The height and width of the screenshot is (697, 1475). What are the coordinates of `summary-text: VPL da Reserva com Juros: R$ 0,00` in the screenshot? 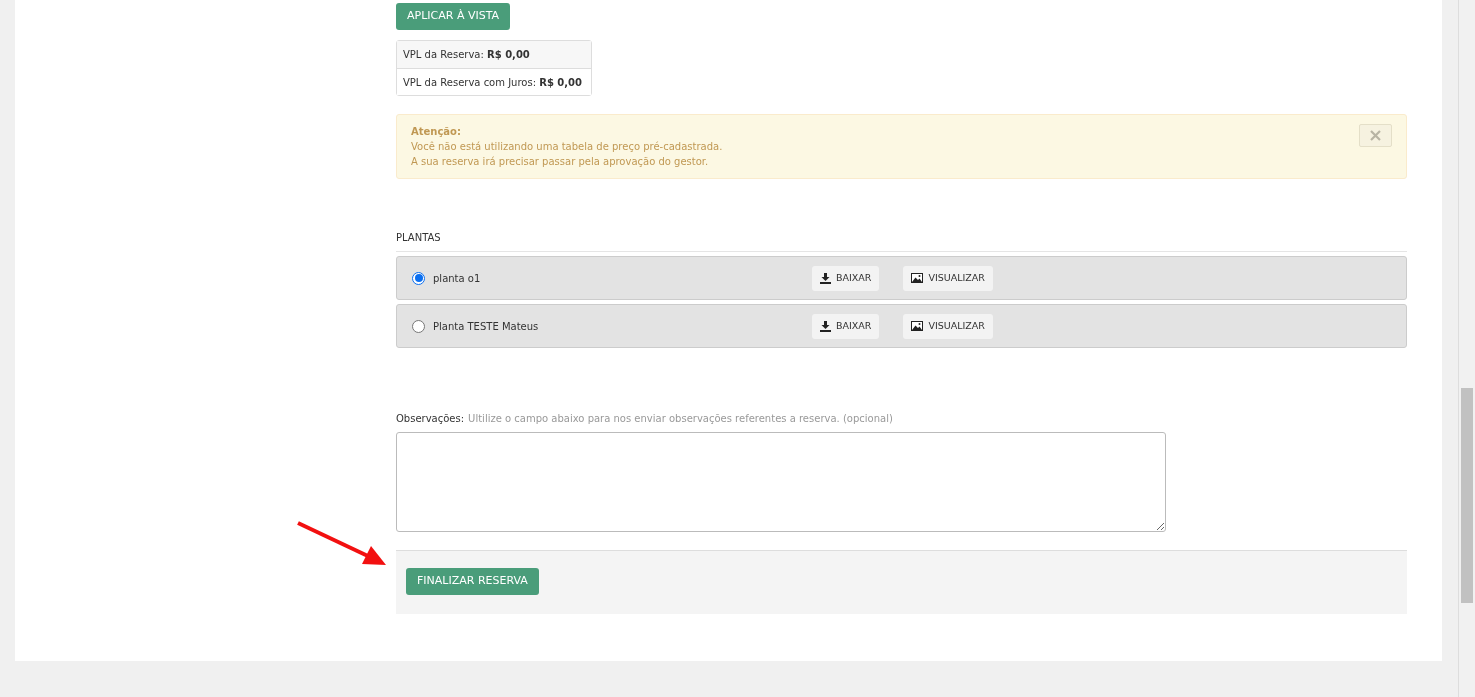 It's located at (493, 82).